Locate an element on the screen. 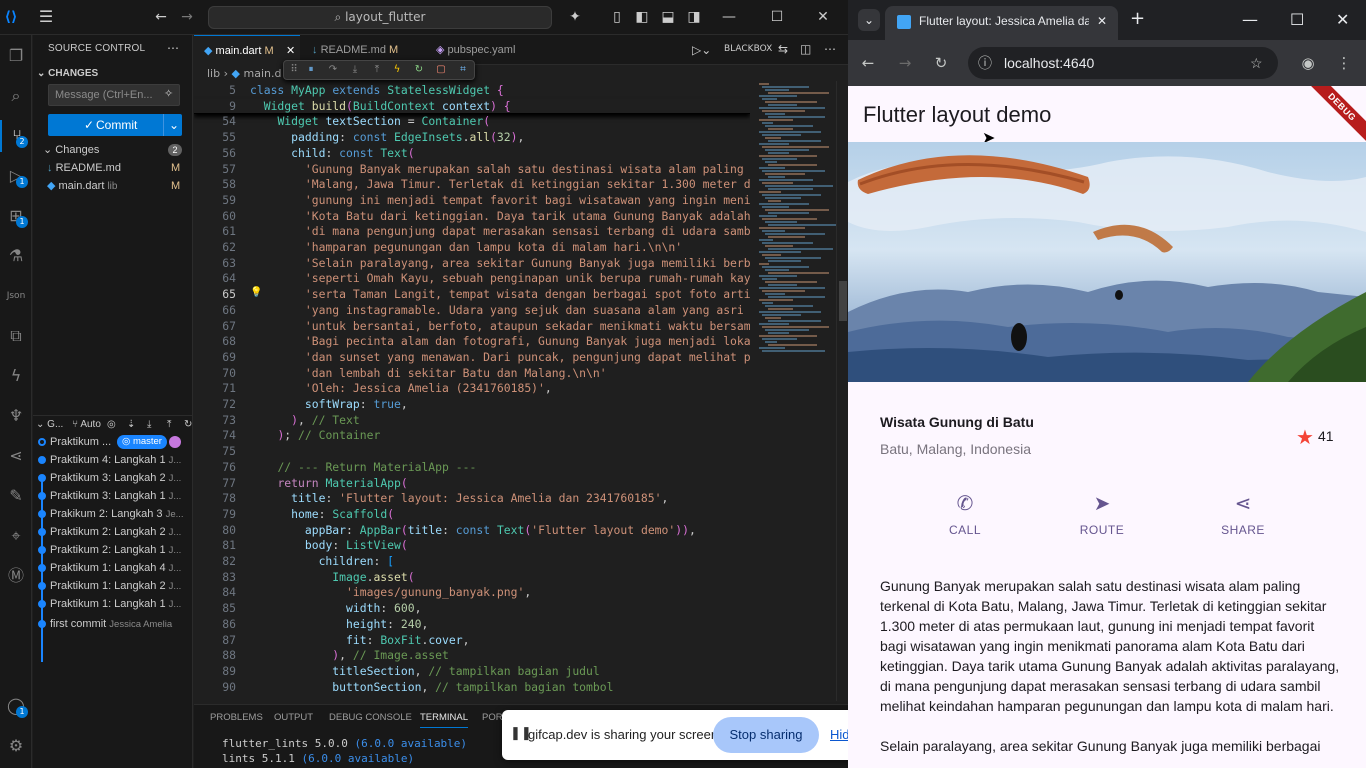 The image size is (1366, 768). gitlens-icon: ⋖ is located at coordinates (16, 456).